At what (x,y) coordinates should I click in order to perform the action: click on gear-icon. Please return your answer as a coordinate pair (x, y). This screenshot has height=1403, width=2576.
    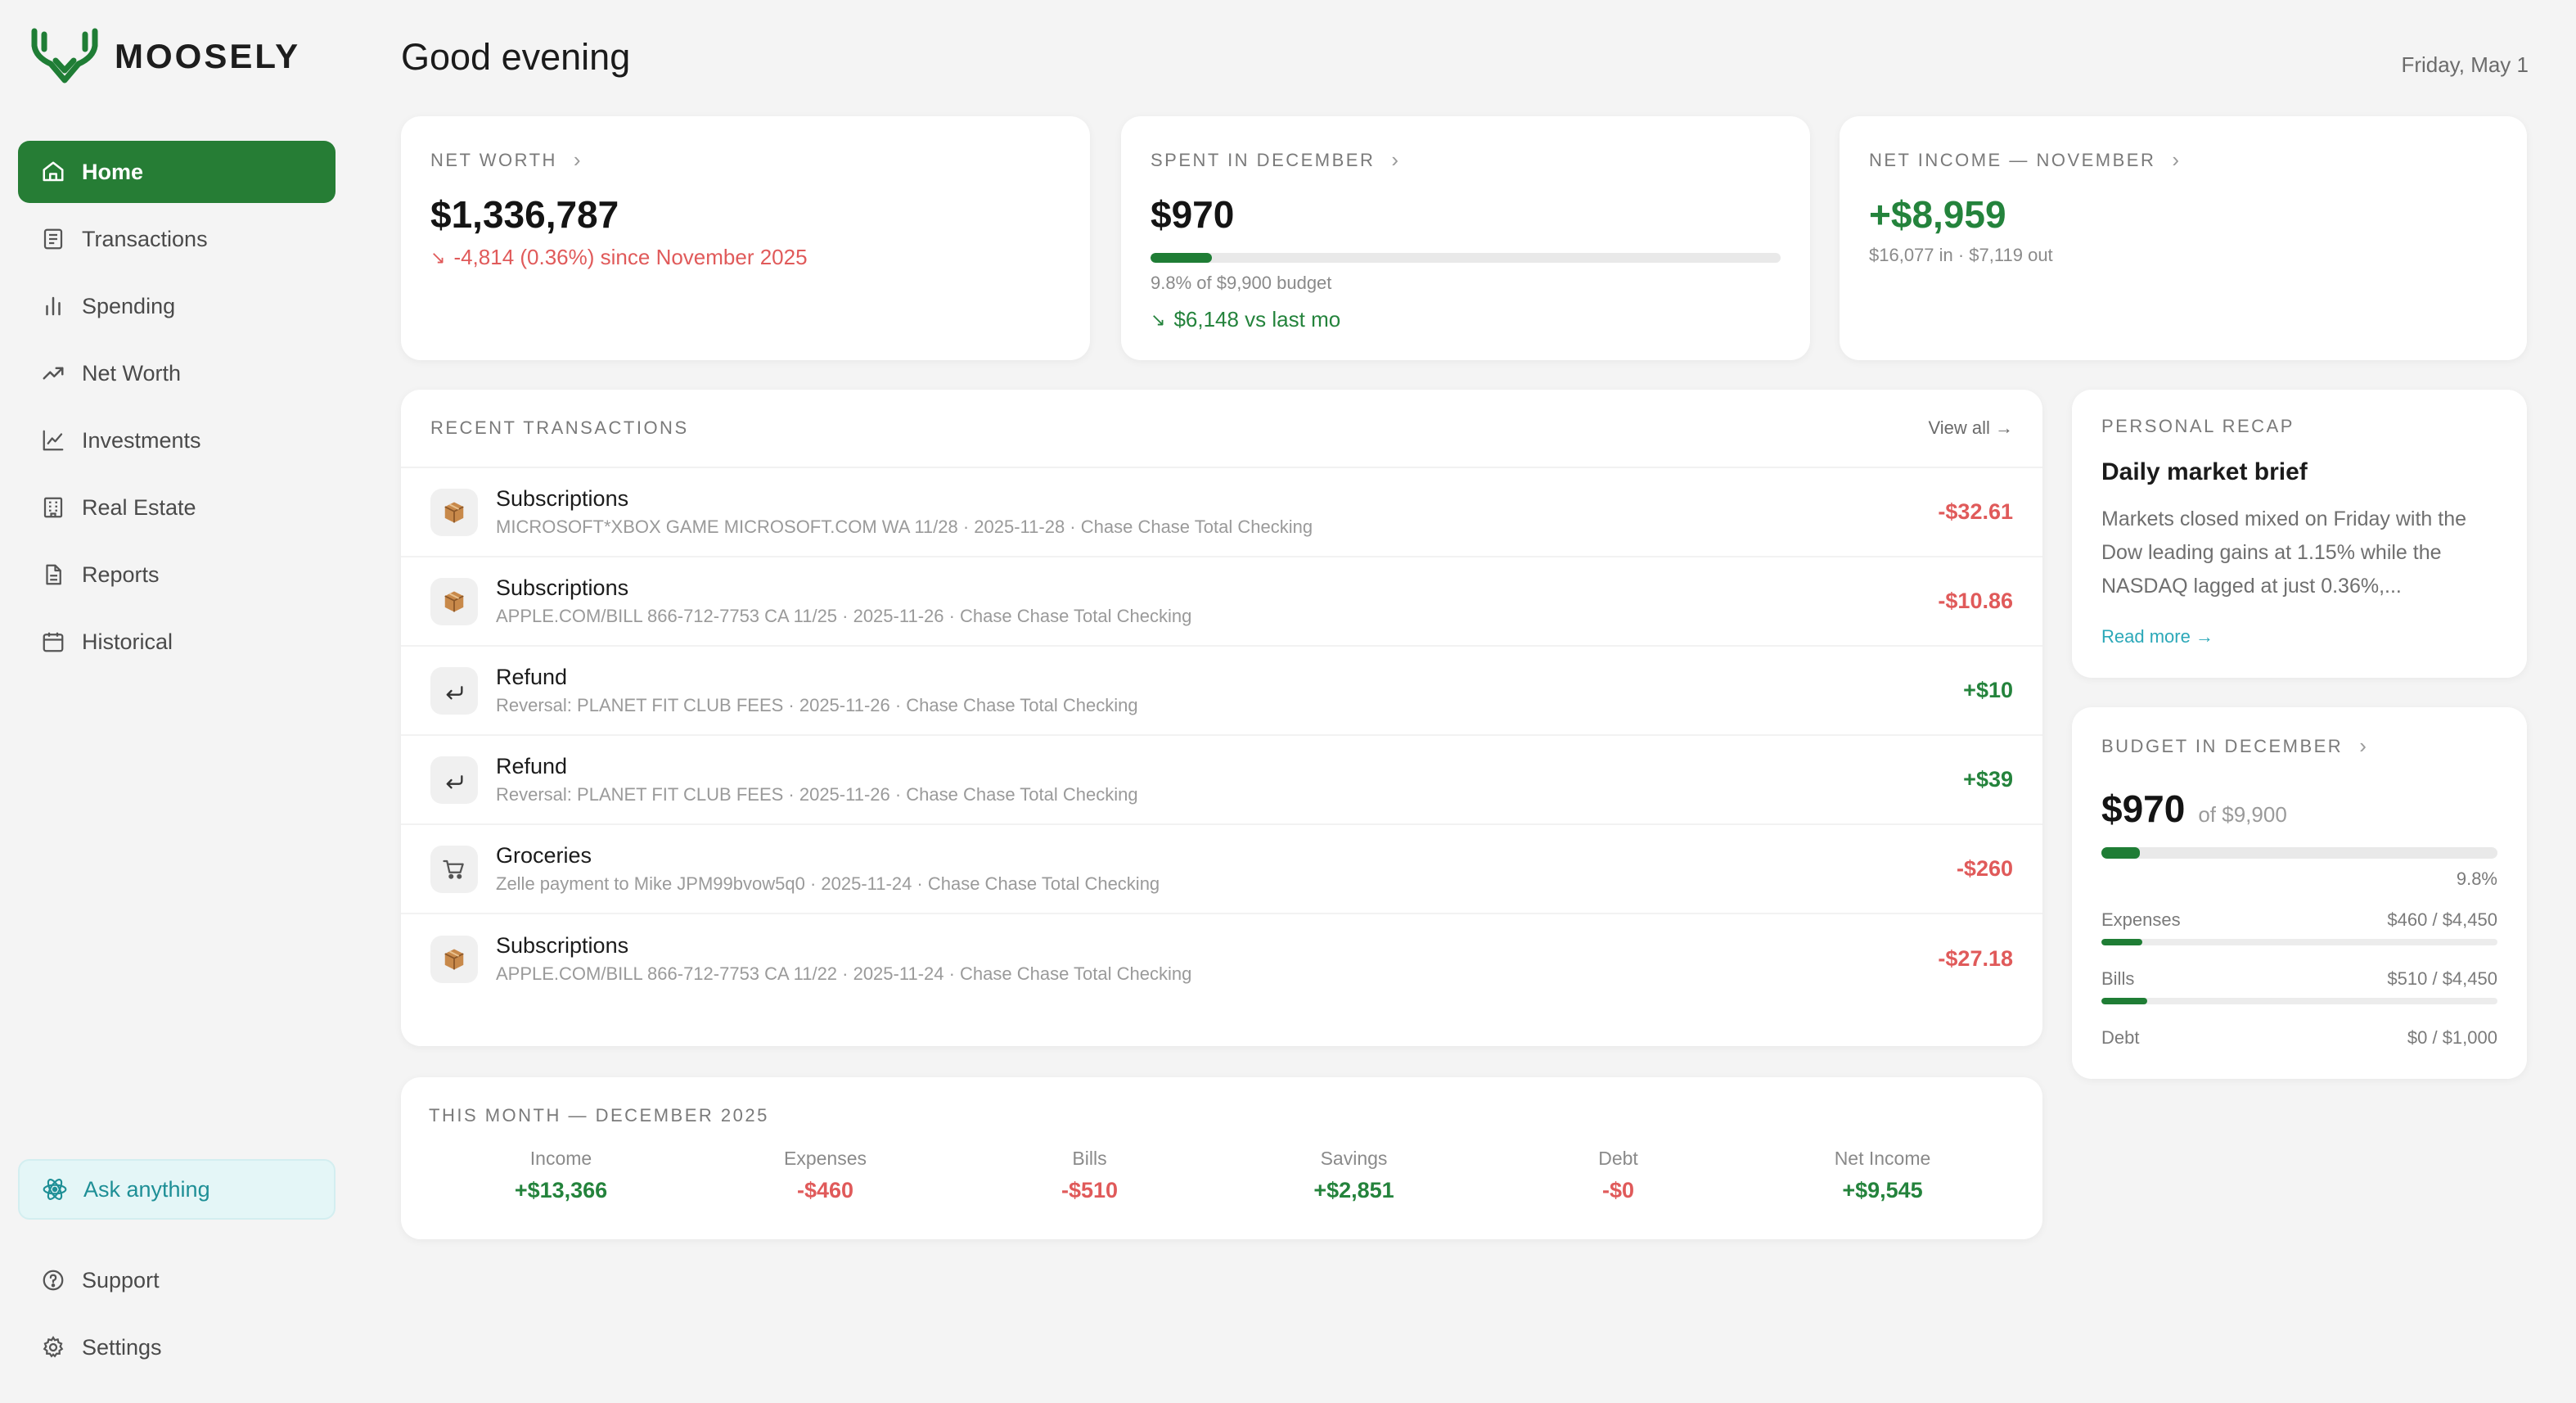
    Looking at the image, I should click on (53, 1347).